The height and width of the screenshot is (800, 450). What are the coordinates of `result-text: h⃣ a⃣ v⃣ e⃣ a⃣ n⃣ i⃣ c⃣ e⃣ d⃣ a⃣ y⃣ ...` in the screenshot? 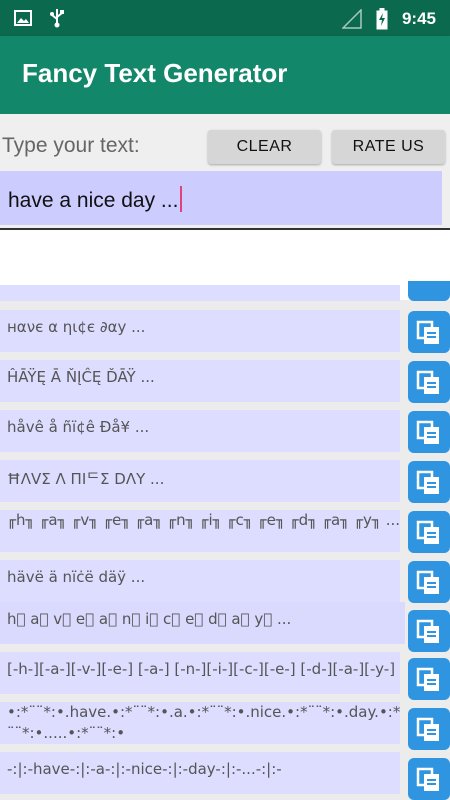 It's located at (202, 623).